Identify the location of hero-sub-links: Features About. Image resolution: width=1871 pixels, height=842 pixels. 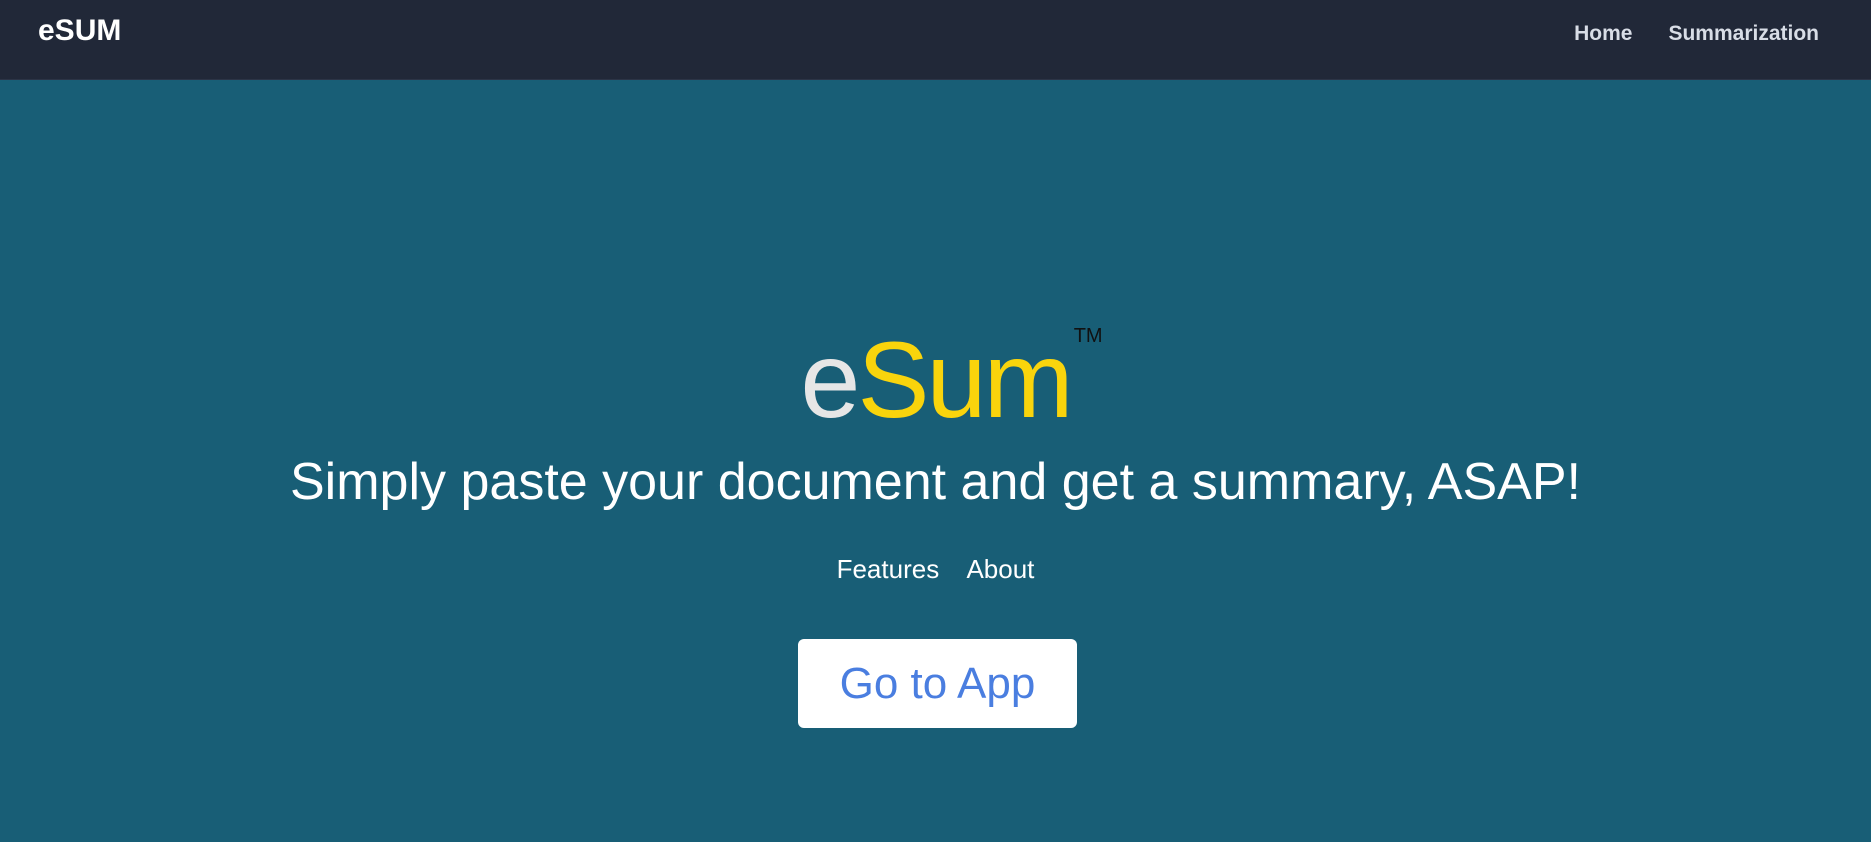
(935, 569).